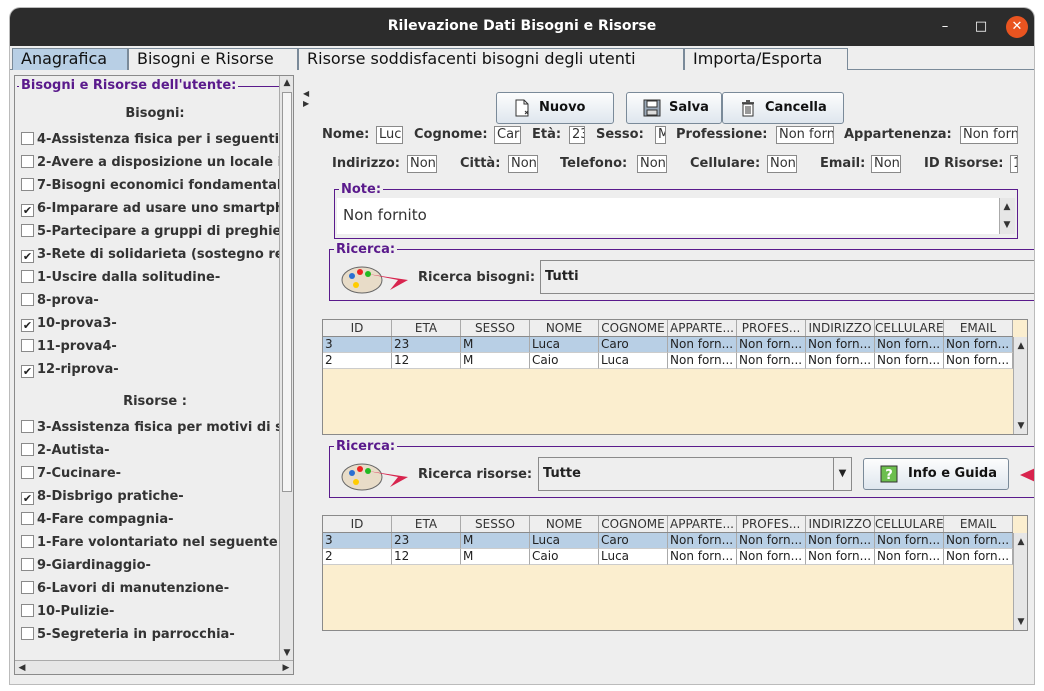 This screenshot has width=1044, height=691. What do you see at coordinates (668, 216) in the screenshot?
I see `note-textarea: Non fornito` at bounding box center [668, 216].